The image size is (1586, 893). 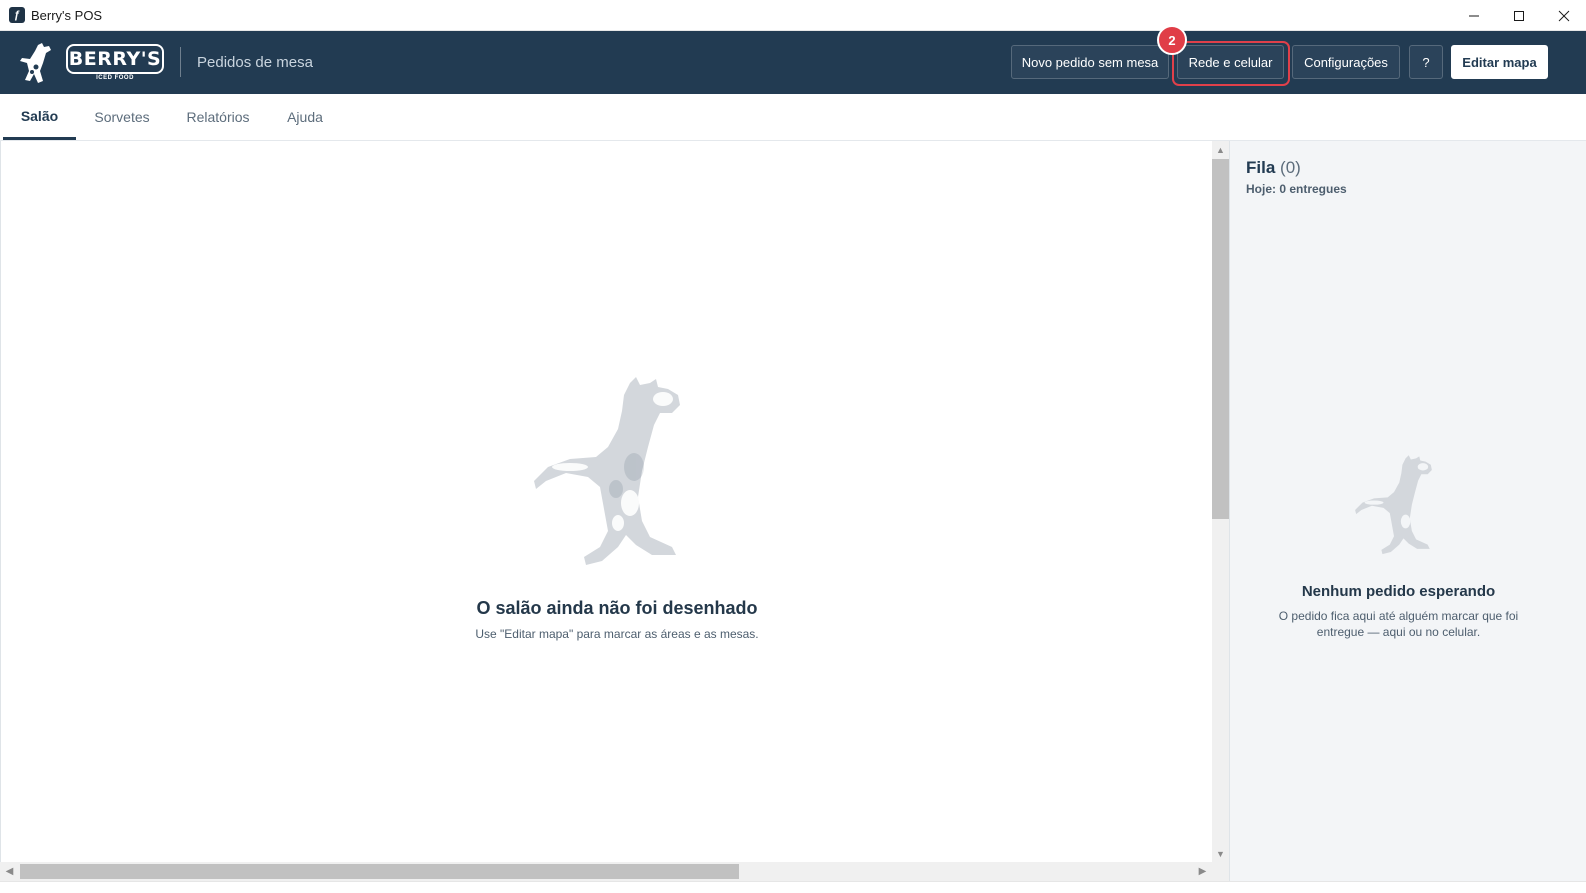 I want to click on edit-map-button: Editar mapa, so click(x=1499, y=62).